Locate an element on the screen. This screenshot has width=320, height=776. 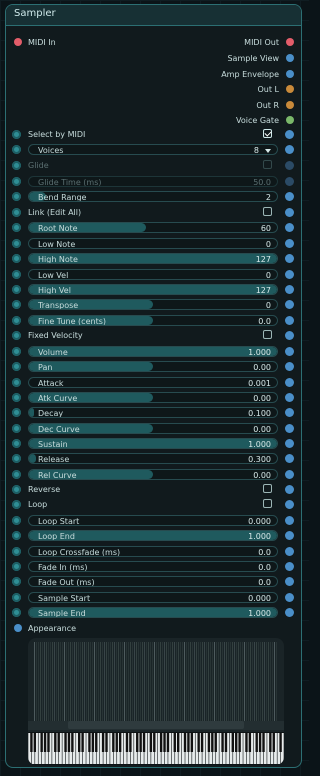
dec-curve-output-pin is located at coordinates (289, 428).